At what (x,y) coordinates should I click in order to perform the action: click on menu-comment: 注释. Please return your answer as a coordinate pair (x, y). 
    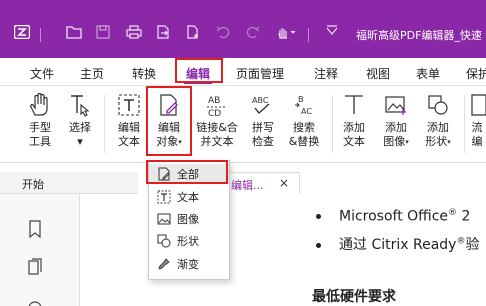
    Looking at the image, I should click on (326, 73).